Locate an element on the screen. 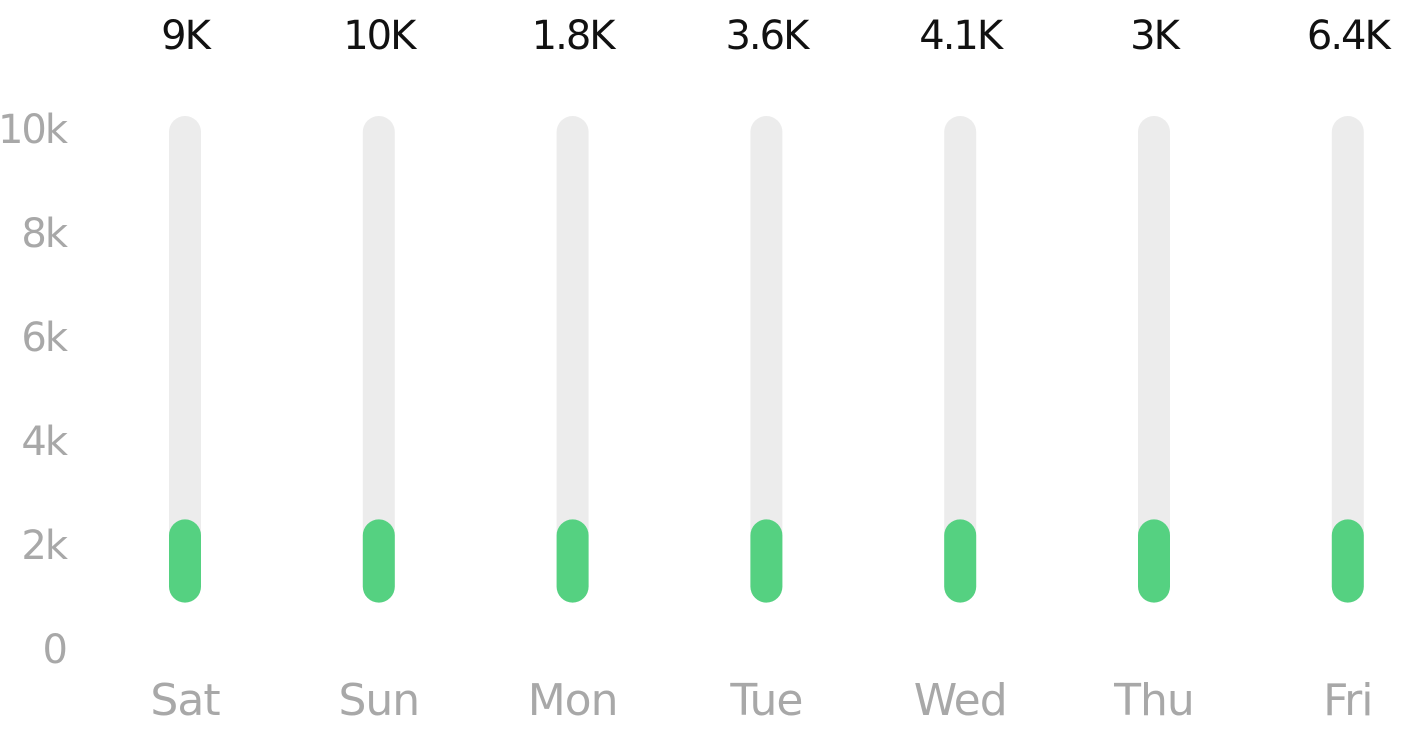  bar-thu is located at coordinates (1154, 561).